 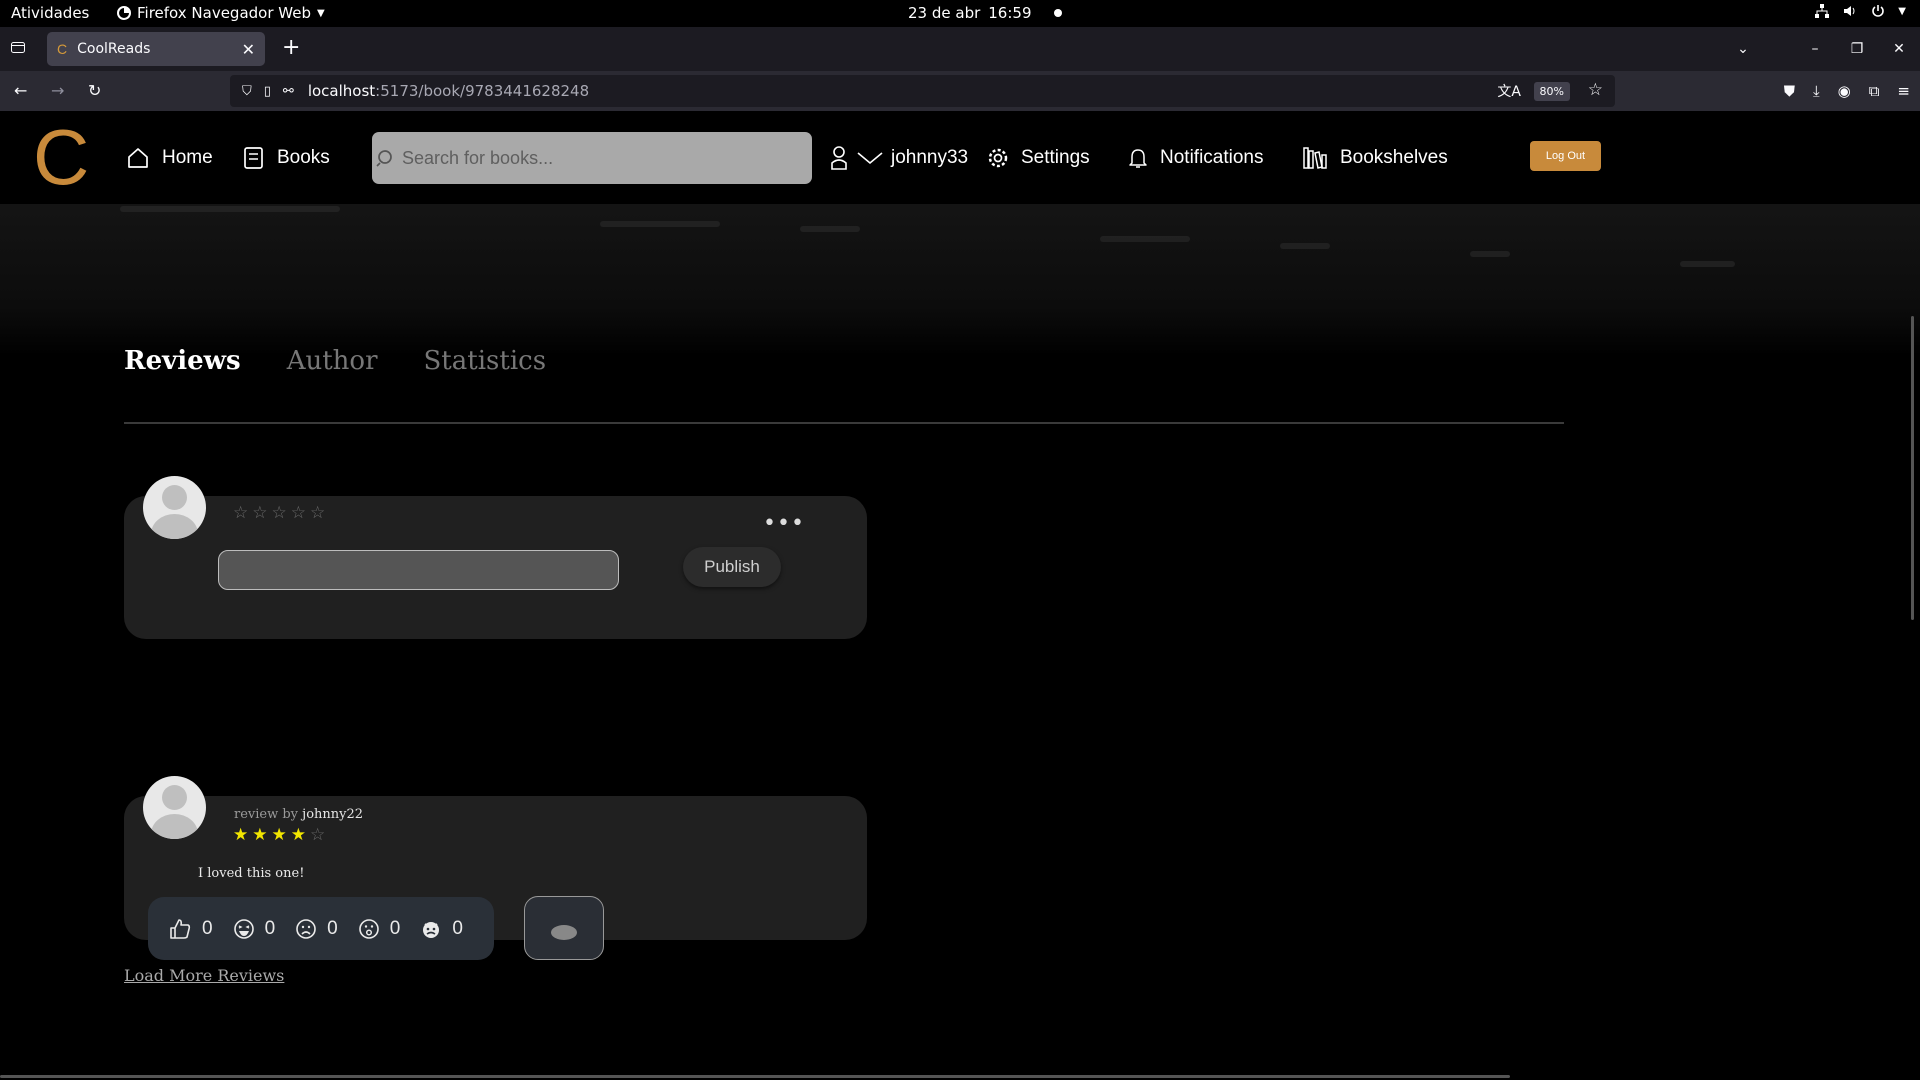 What do you see at coordinates (204, 975) in the screenshot?
I see `load-more-reviews-link: Load More Reviews` at bounding box center [204, 975].